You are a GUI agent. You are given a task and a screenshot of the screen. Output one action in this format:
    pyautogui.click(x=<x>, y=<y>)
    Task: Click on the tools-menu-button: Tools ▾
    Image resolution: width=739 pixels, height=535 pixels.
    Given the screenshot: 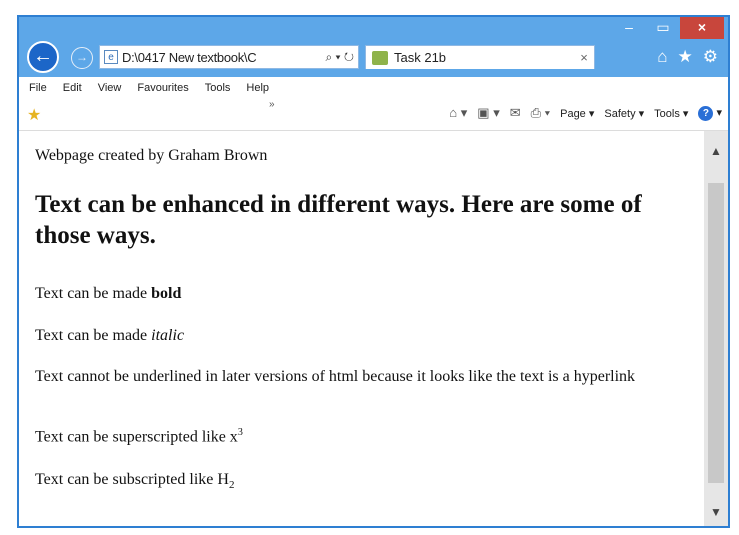 What is the action you would take?
    pyautogui.click(x=671, y=113)
    